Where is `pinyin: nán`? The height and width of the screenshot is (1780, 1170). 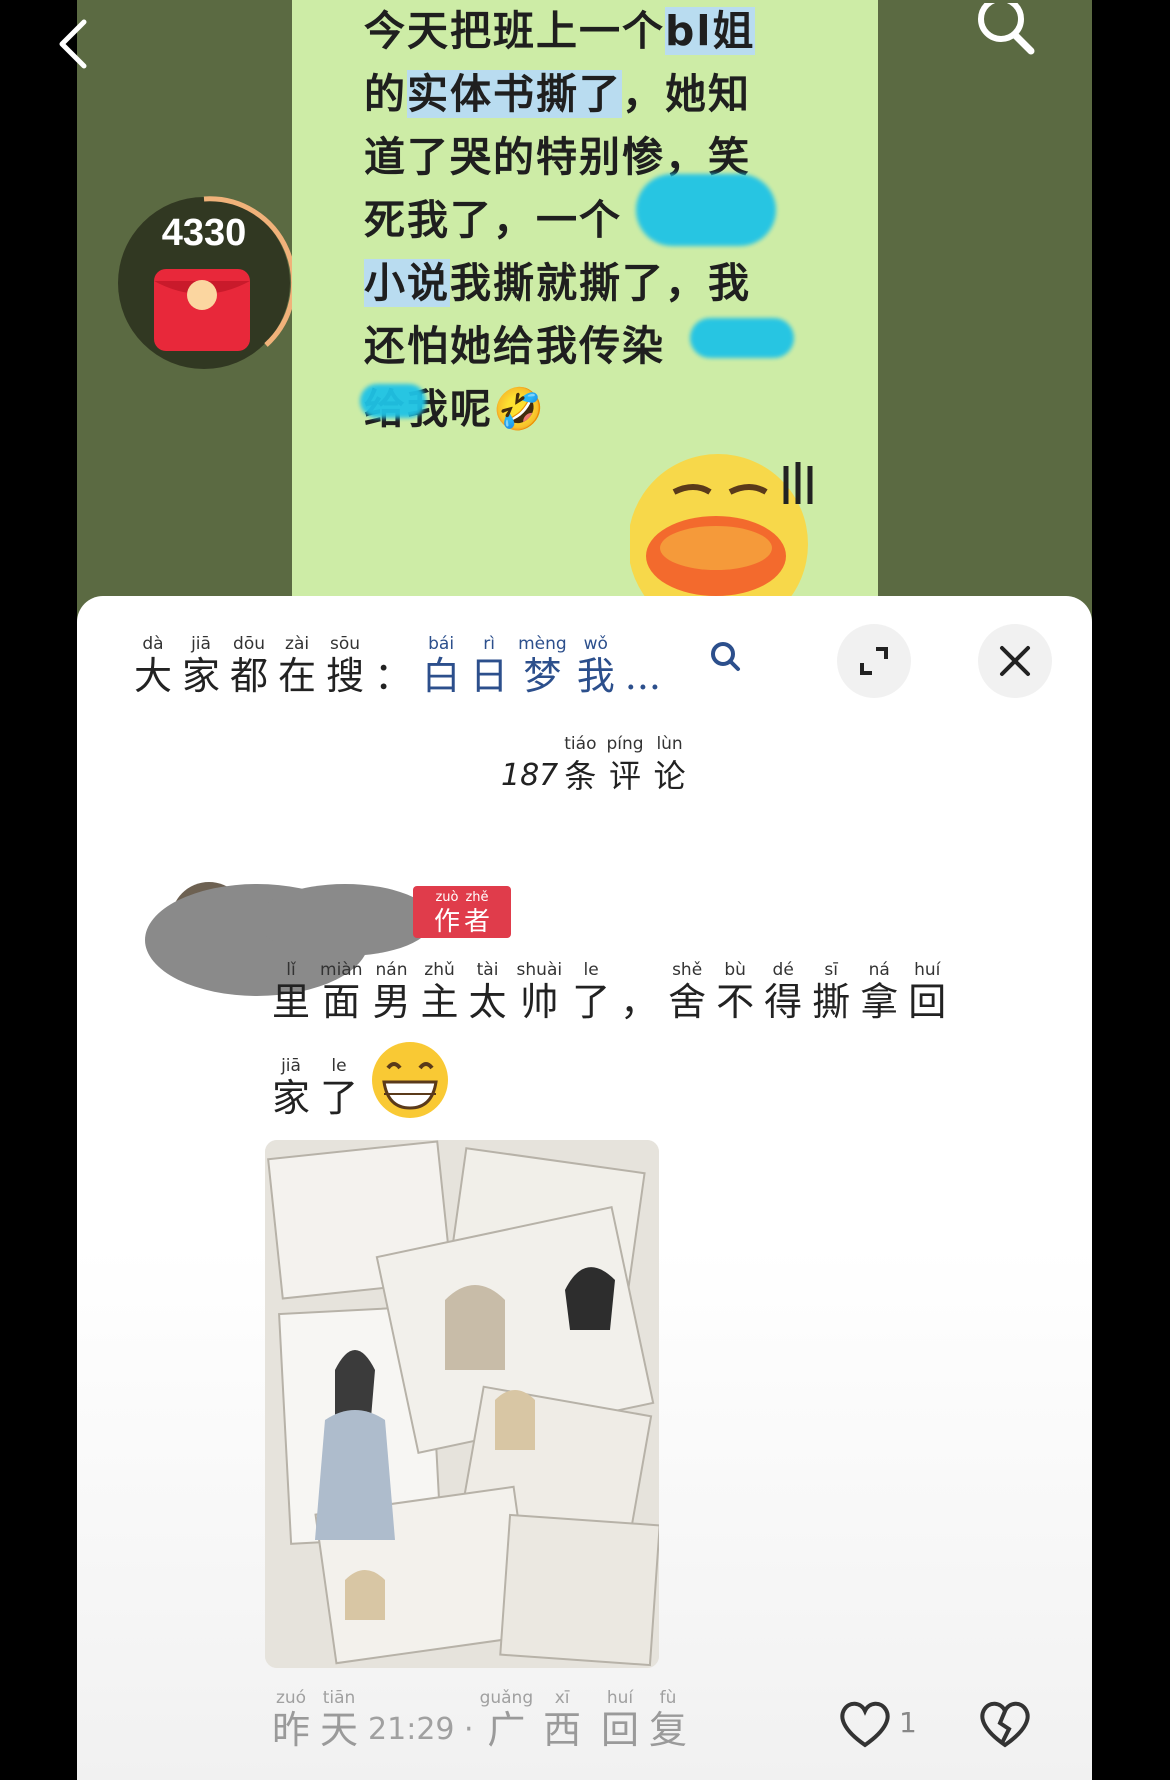 pinyin: nán is located at coordinates (391, 970).